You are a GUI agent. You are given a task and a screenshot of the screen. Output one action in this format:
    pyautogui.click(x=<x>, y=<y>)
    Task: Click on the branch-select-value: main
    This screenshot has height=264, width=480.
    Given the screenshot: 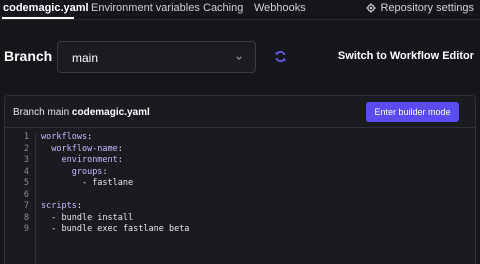 What is the action you would take?
    pyautogui.click(x=85, y=58)
    